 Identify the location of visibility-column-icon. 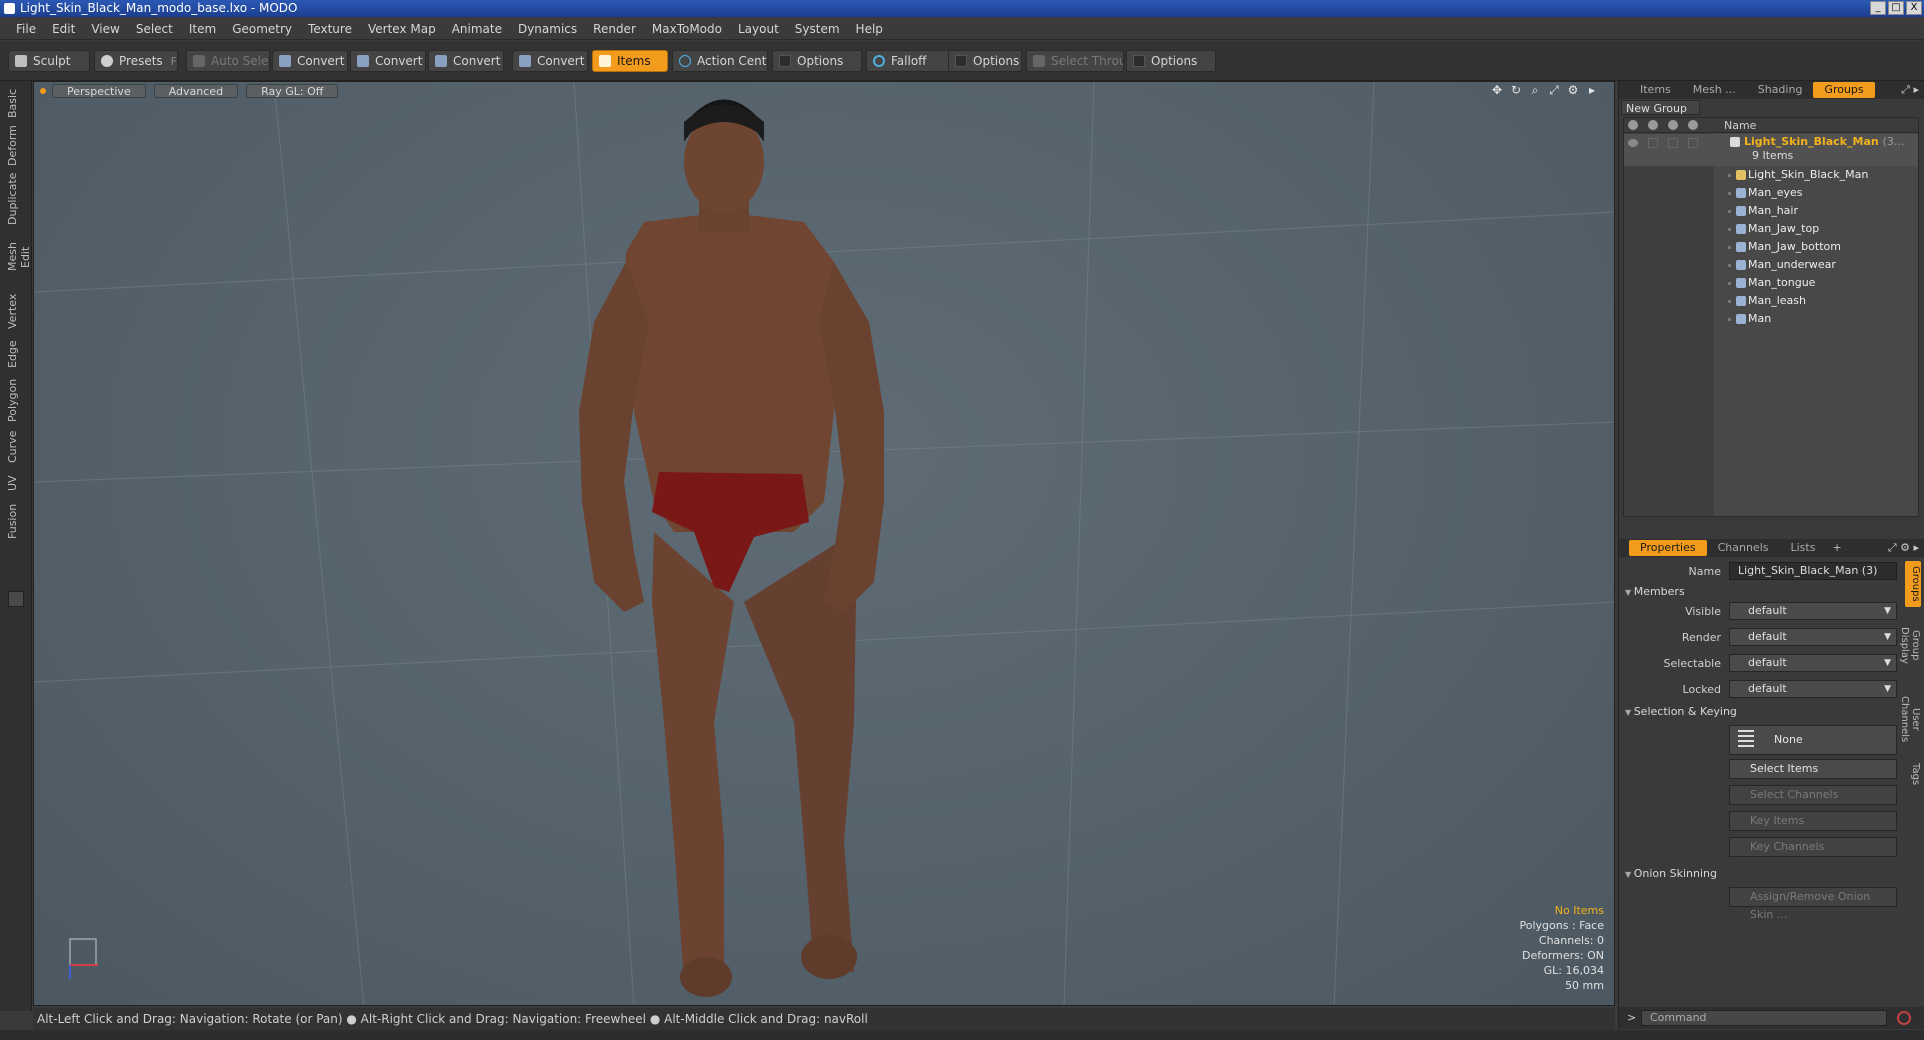
(1633, 125).